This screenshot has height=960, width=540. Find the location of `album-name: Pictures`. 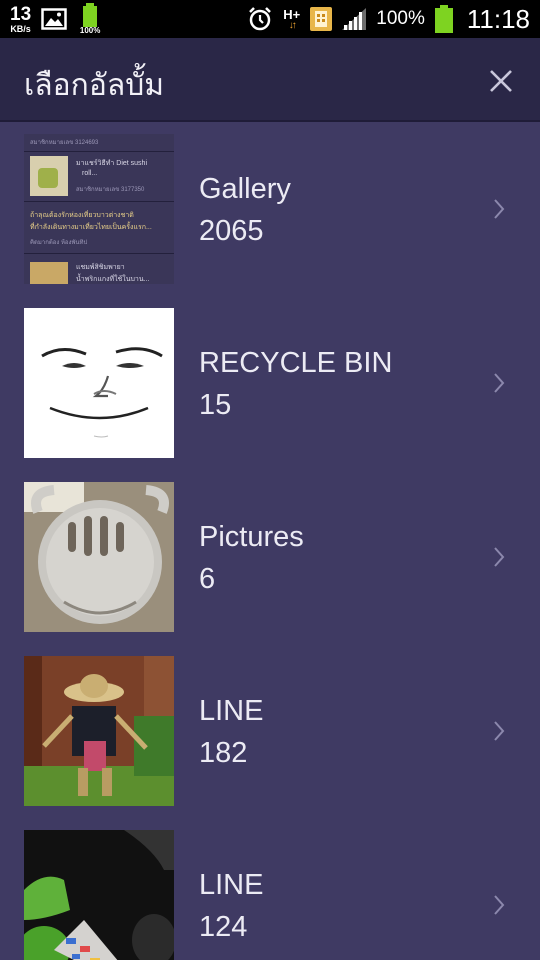

album-name: Pictures is located at coordinates (251, 537).